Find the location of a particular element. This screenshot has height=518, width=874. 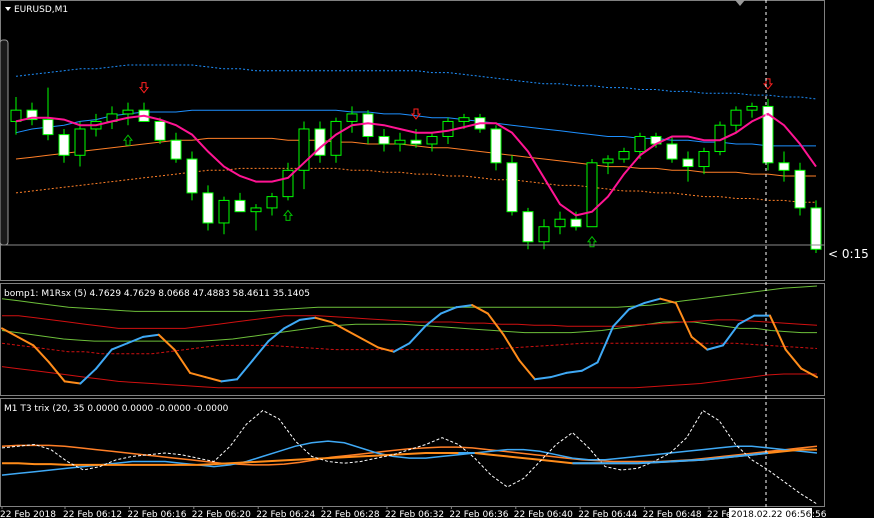

chart-scroll-handle is located at coordinates (4, 142).